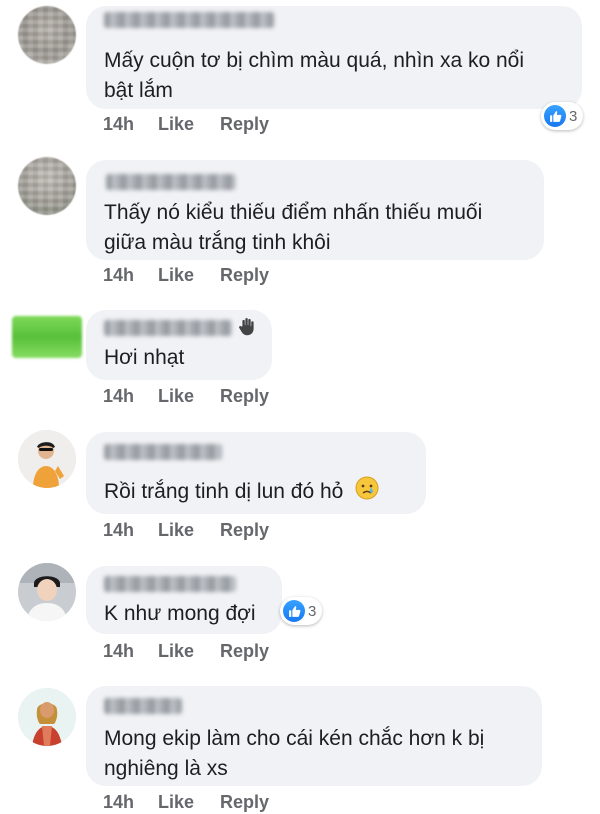 Image resolution: width=600 pixels, height=814 pixels. I want to click on comment-text-line-1: Thấy nó kiểu thiếu điểm nhấn thiếu muối, so click(293, 212).